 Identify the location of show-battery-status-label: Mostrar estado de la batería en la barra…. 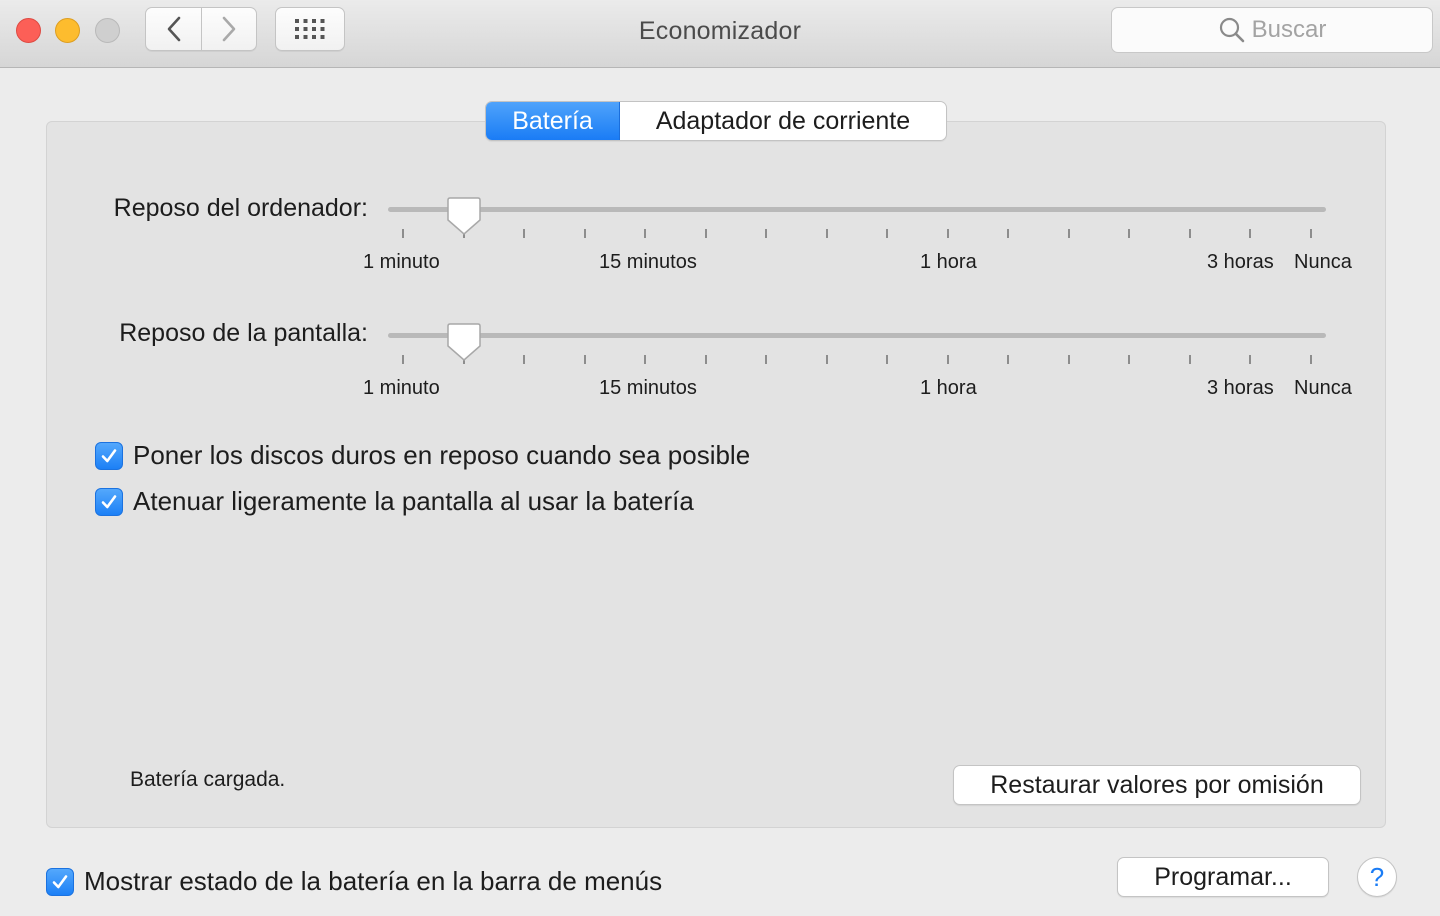
(373, 881).